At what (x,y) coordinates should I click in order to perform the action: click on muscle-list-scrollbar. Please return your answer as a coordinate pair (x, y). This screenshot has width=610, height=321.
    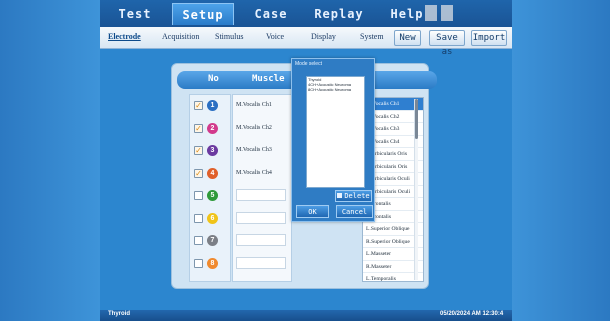
    Looking at the image, I should click on (416, 189).